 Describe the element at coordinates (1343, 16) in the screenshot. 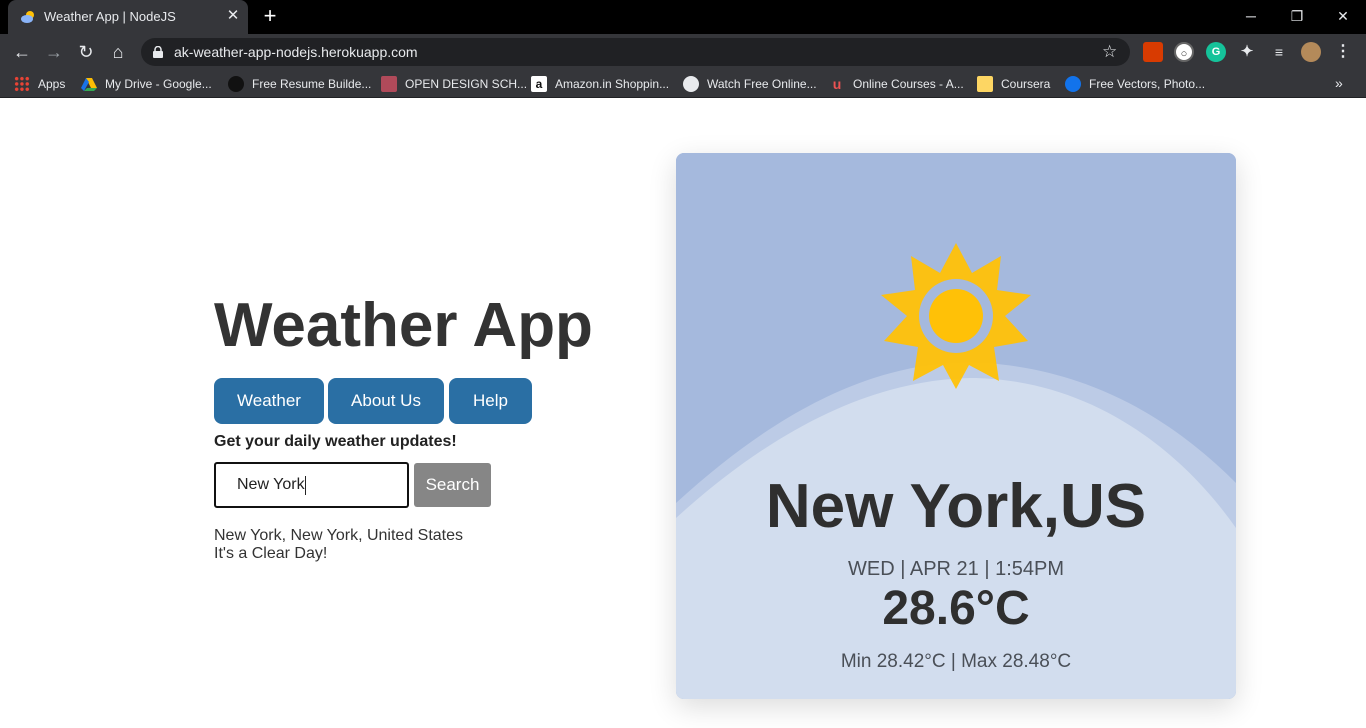

I see `close-window-icon: ✕` at that location.